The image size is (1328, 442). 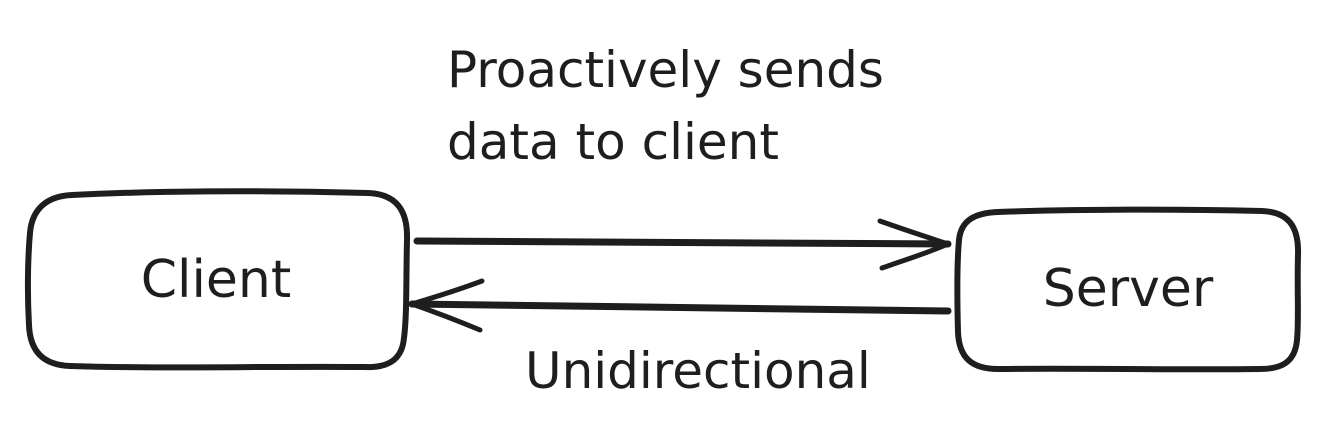 What do you see at coordinates (665, 70) in the screenshot?
I see `annotation-top-line-1: Proactively sends` at bounding box center [665, 70].